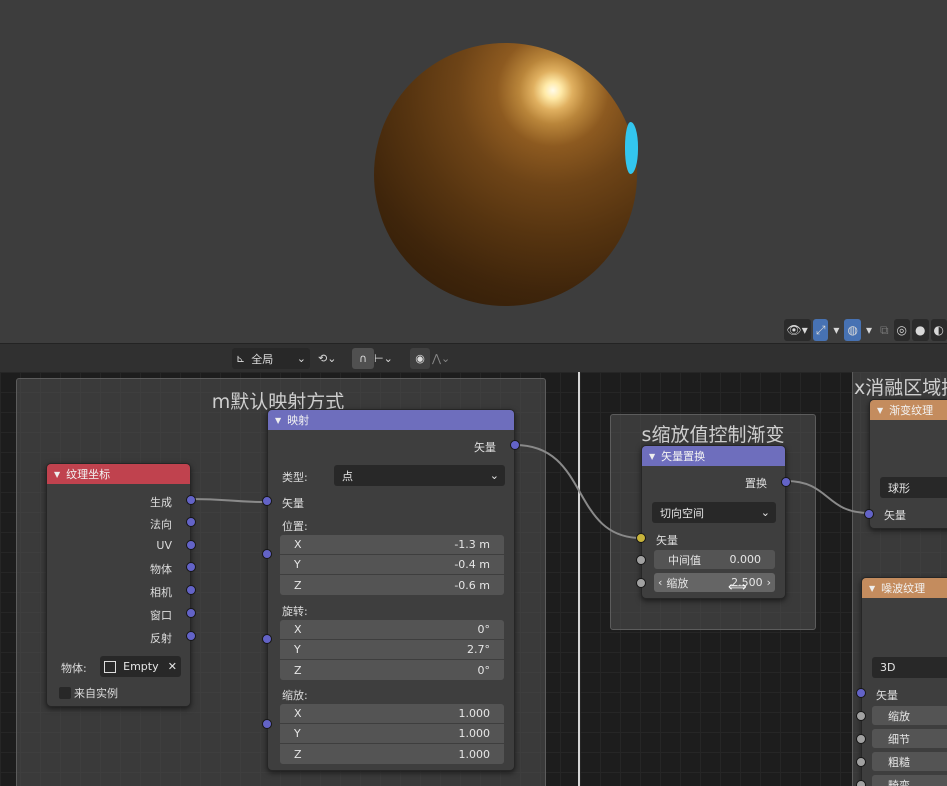 The height and width of the screenshot is (786, 947). What do you see at coordinates (445, 358) in the screenshot?
I see `falloff-icon: ⋀⌄` at bounding box center [445, 358].